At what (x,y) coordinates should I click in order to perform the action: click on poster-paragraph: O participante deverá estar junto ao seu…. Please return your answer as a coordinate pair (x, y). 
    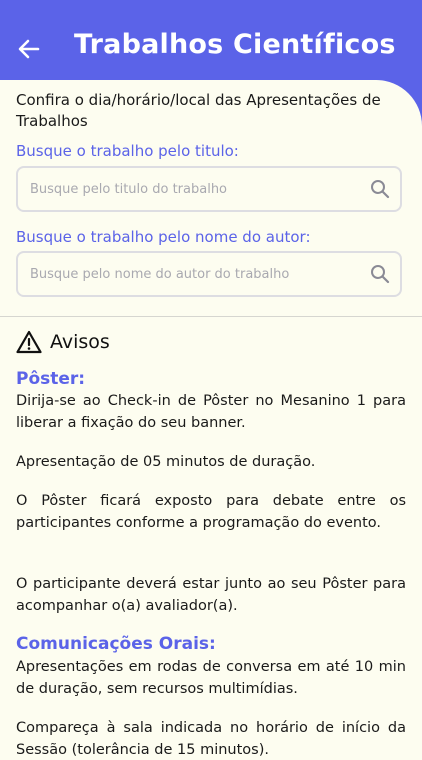
    Looking at the image, I should click on (211, 595).